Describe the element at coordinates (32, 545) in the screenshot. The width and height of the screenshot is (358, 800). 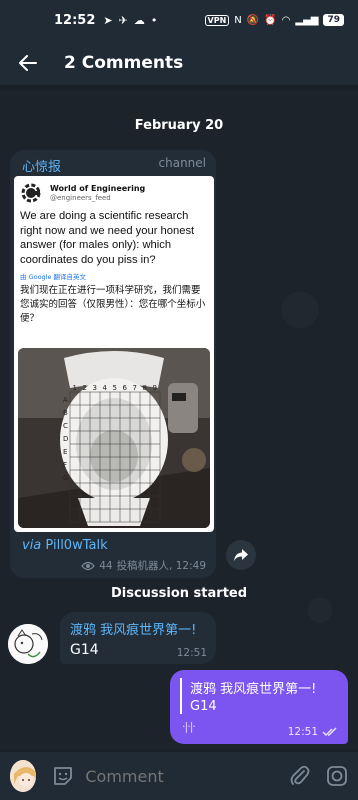
I see `via-prefix: via` at that location.